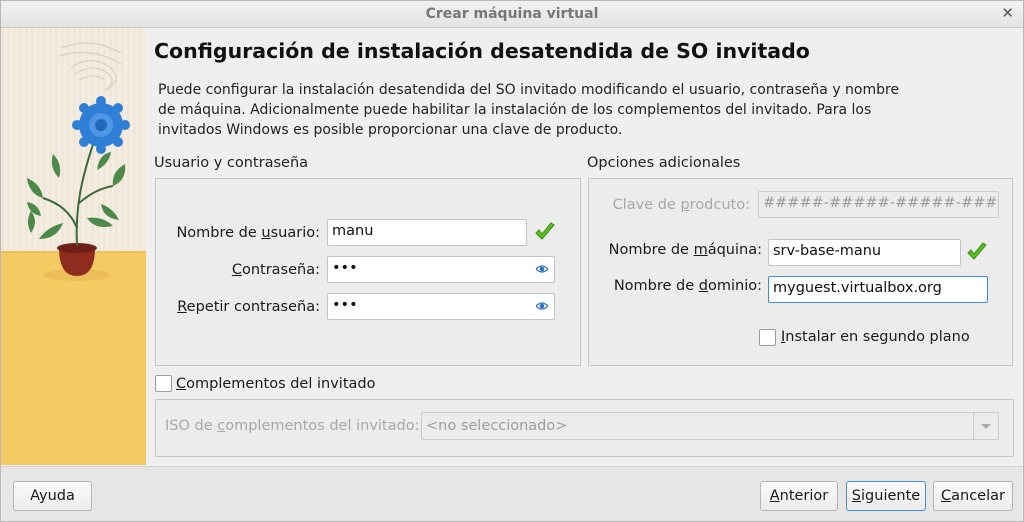 Image resolution: width=1024 pixels, height=522 pixels. Describe the element at coordinates (52, 496) in the screenshot. I see `help-button: Ayuda` at that location.